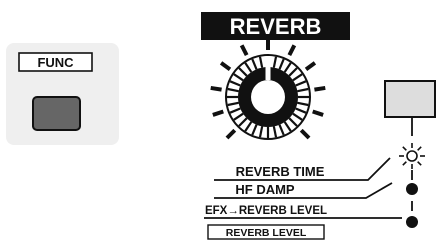 The image size is (442, 241). Describe the element at coordinates (265, 189) in the screenshot. I see `label-hf-damp: HF DAMP` at that location.